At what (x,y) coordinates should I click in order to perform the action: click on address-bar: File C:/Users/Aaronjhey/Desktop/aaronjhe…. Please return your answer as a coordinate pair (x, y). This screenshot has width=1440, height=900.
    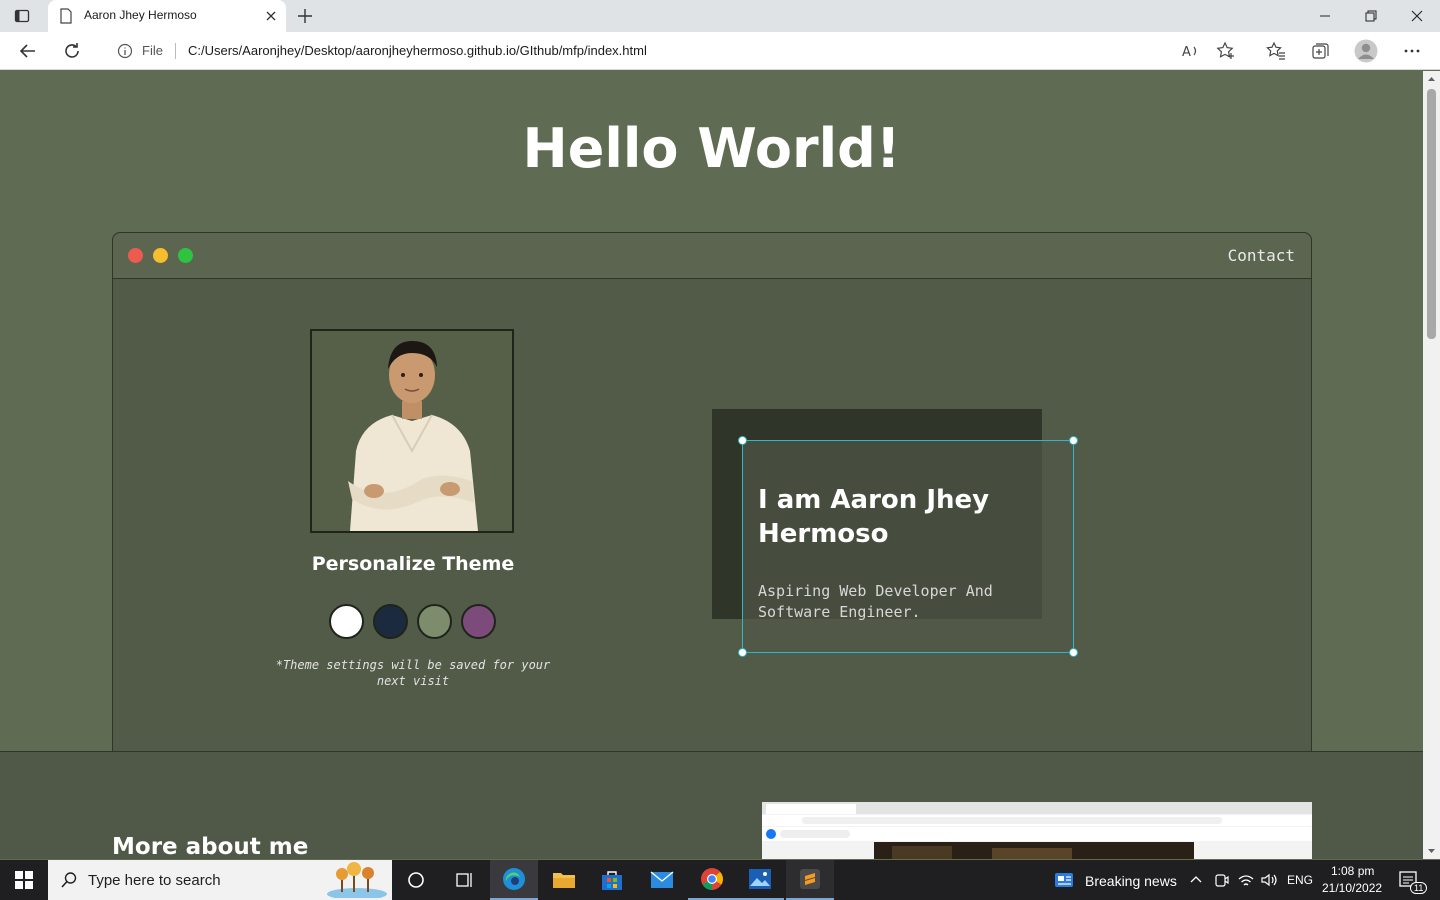
    Looking at the image, I should click on (674, 51).